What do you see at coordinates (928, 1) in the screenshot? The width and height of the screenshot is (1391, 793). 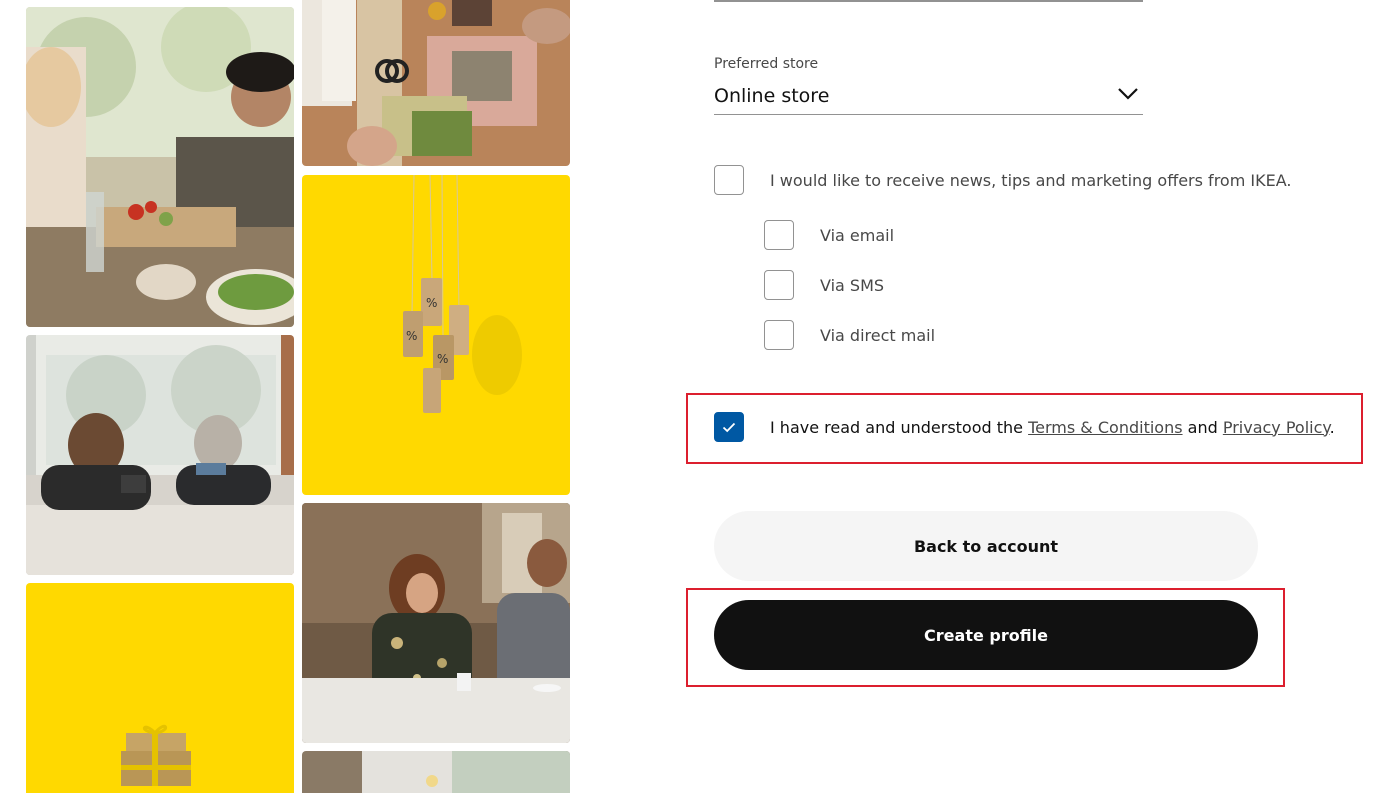 I see `previous-field-underline` at bounding box center [928, 1].